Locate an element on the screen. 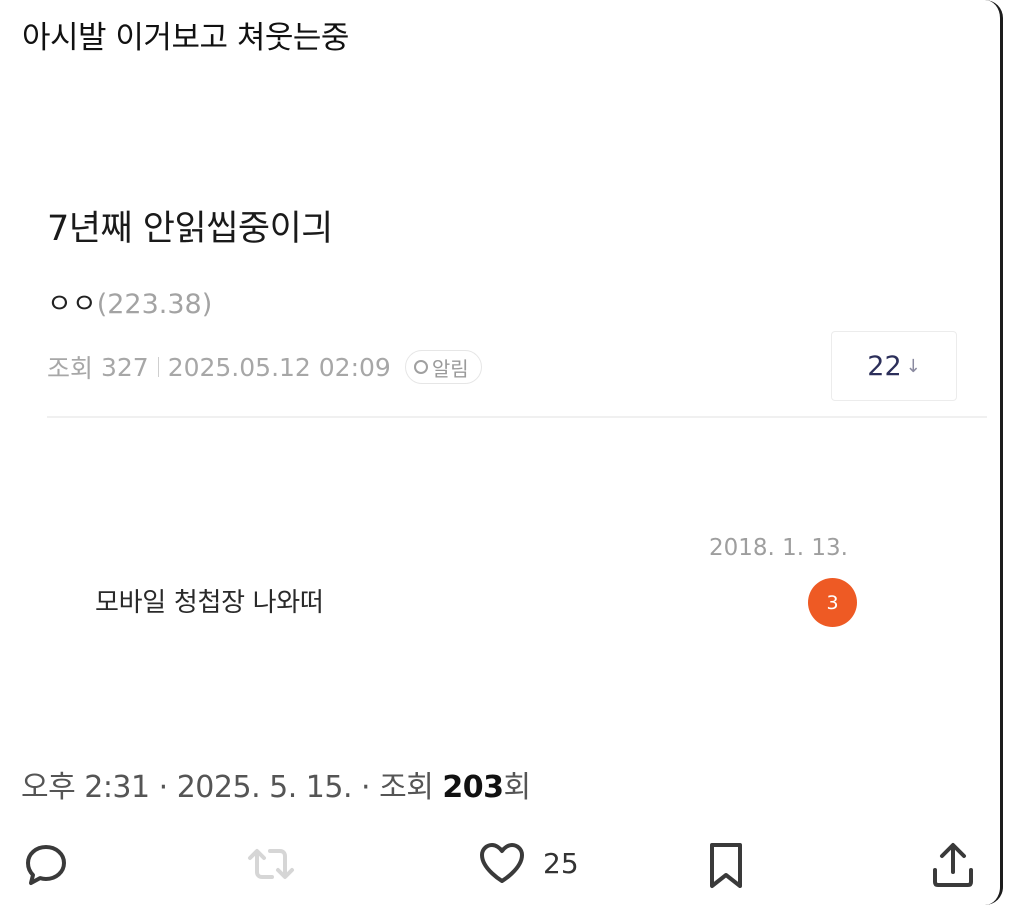 This screenshot has width=1009, height=905. post-views: 327 is located at coordinates (124, 367).